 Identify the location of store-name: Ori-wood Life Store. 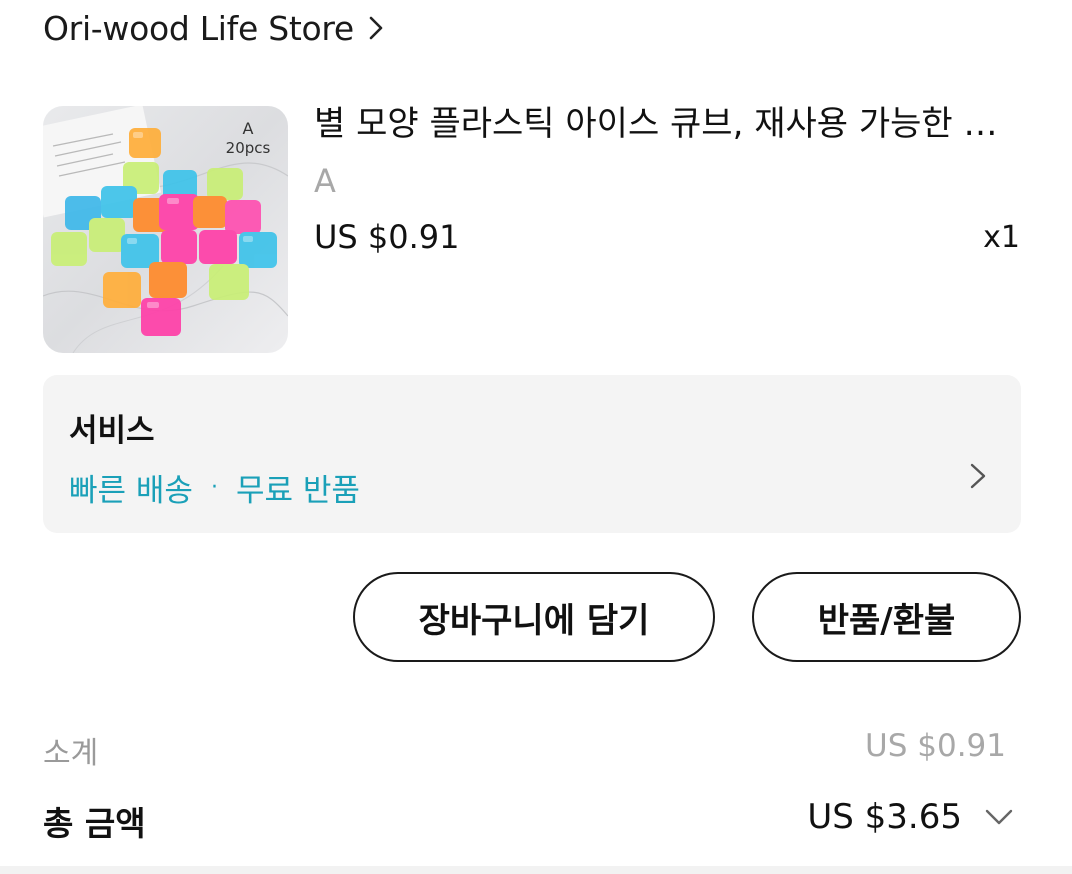
(198, 28).